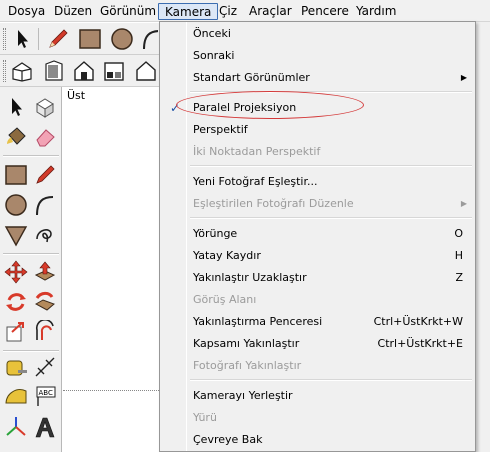  Describe the element at coordinates (212, 33) in the screenshot. I see `menu-item-label: Önceki` at that location.